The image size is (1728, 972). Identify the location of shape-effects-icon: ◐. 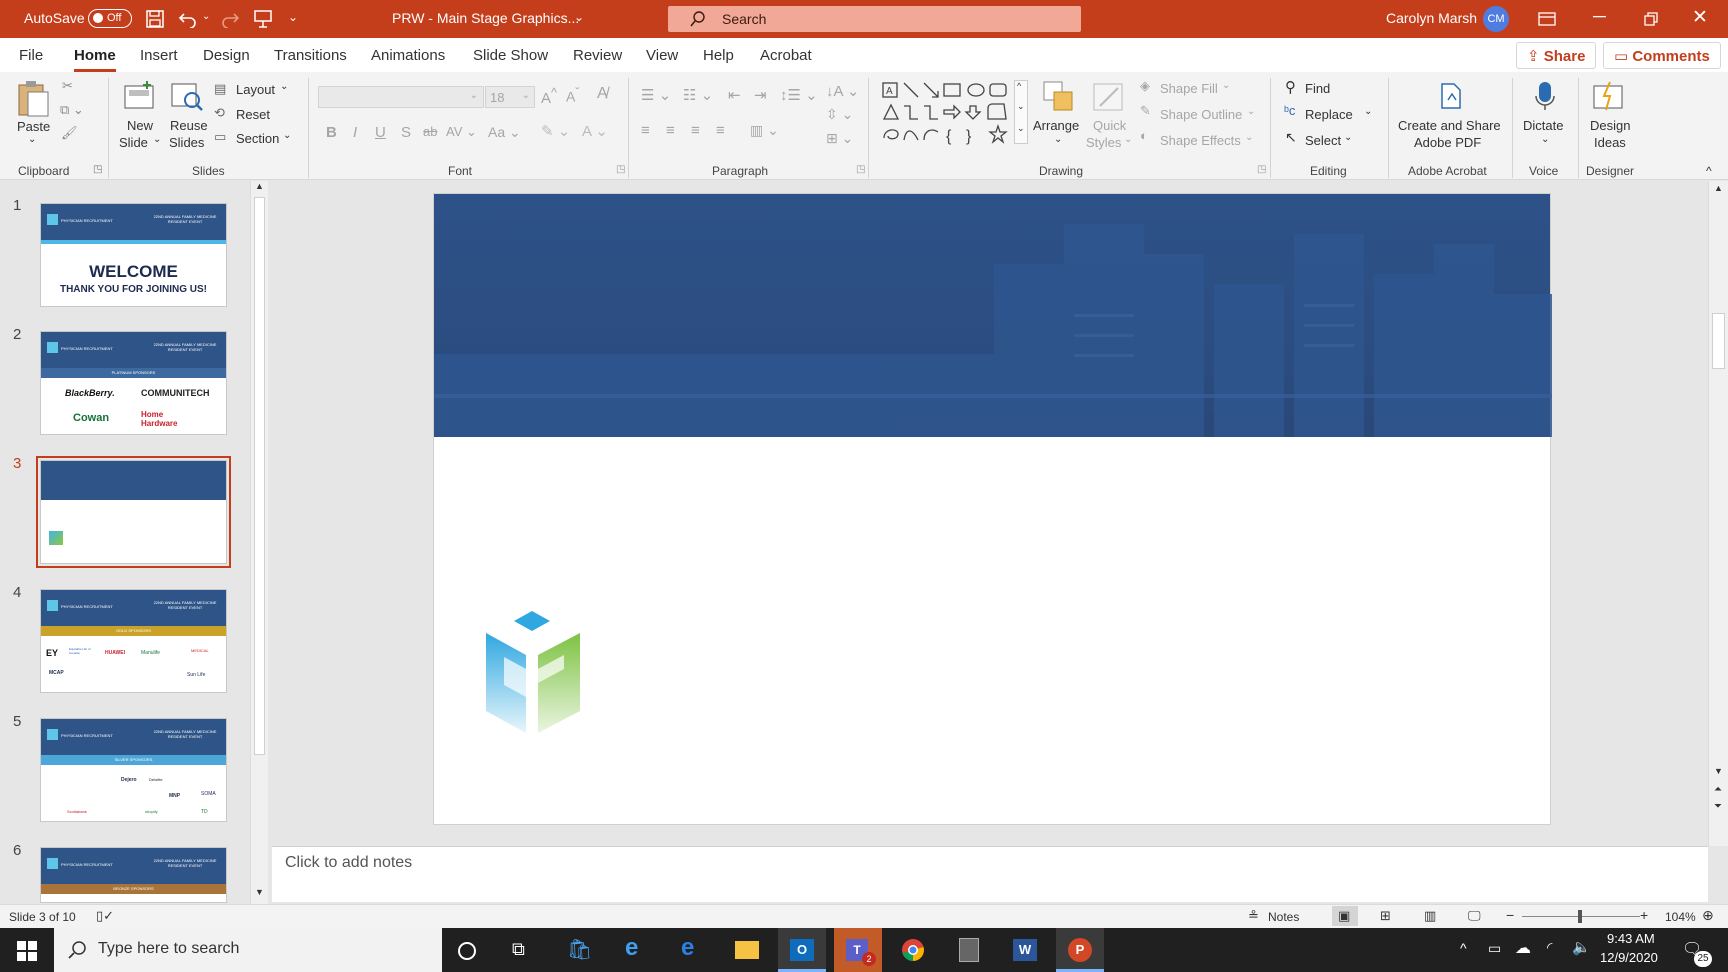
(1144, 135).